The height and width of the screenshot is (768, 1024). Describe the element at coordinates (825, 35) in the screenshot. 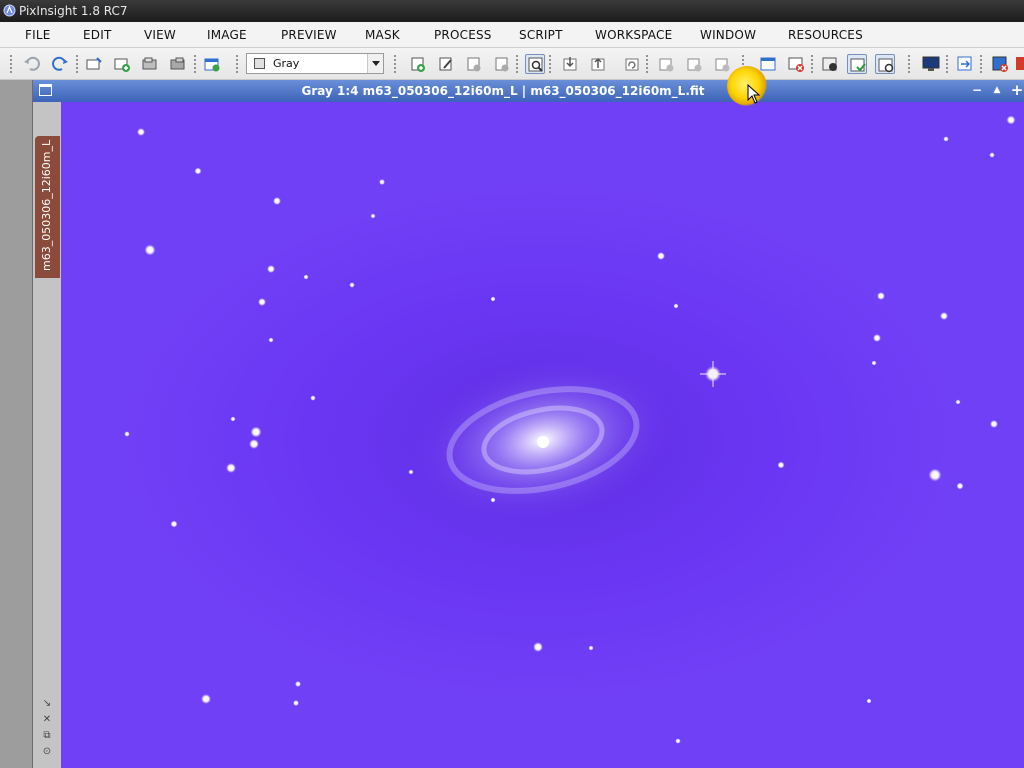

I see `menu-resources: RESOURCES` at that location.